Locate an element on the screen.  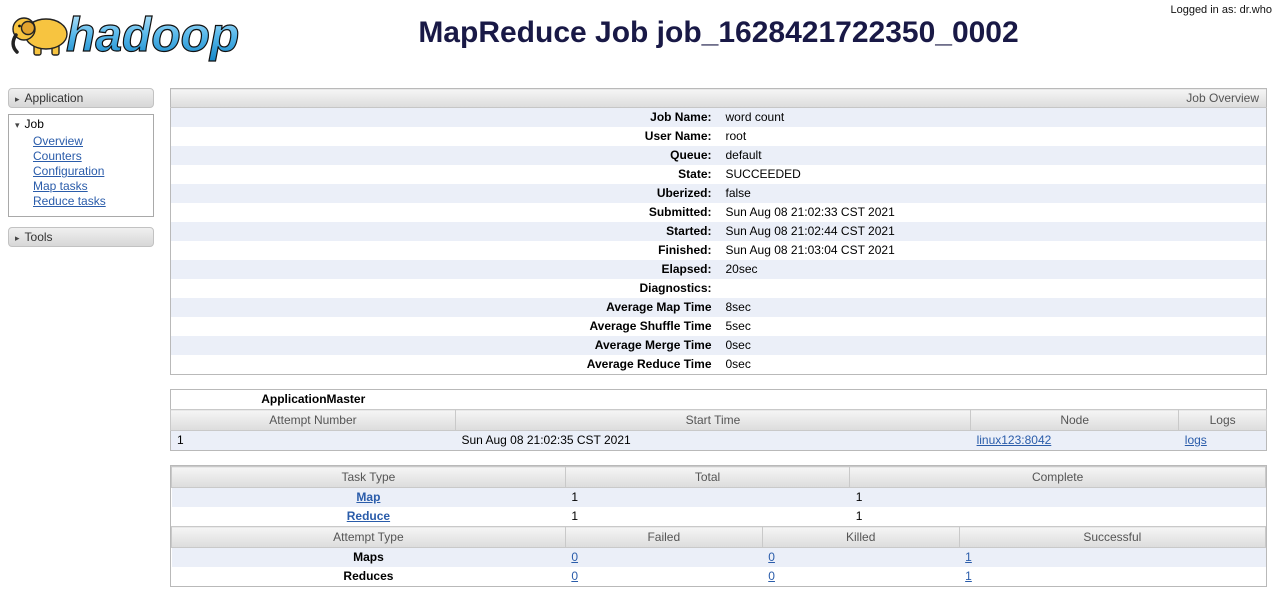
sidebar-section-application: ▸ Application is located at coordinates (81, 98).